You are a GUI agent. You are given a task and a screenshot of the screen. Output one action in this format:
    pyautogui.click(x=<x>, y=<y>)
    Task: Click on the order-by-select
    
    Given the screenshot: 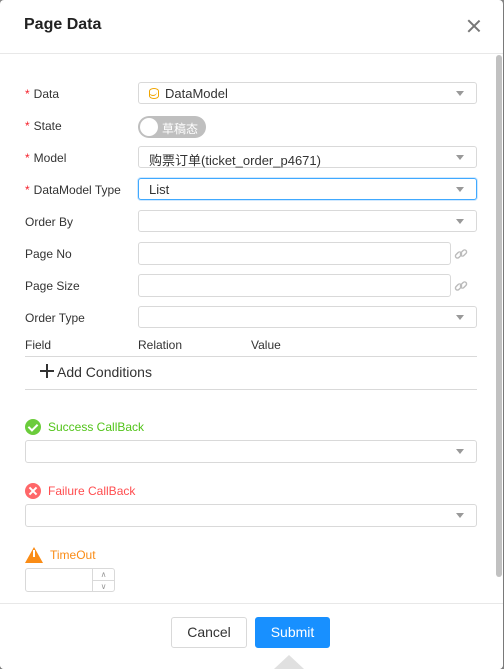 What is the action you would take?
    pyautogui.click(x=307, y=221)
    